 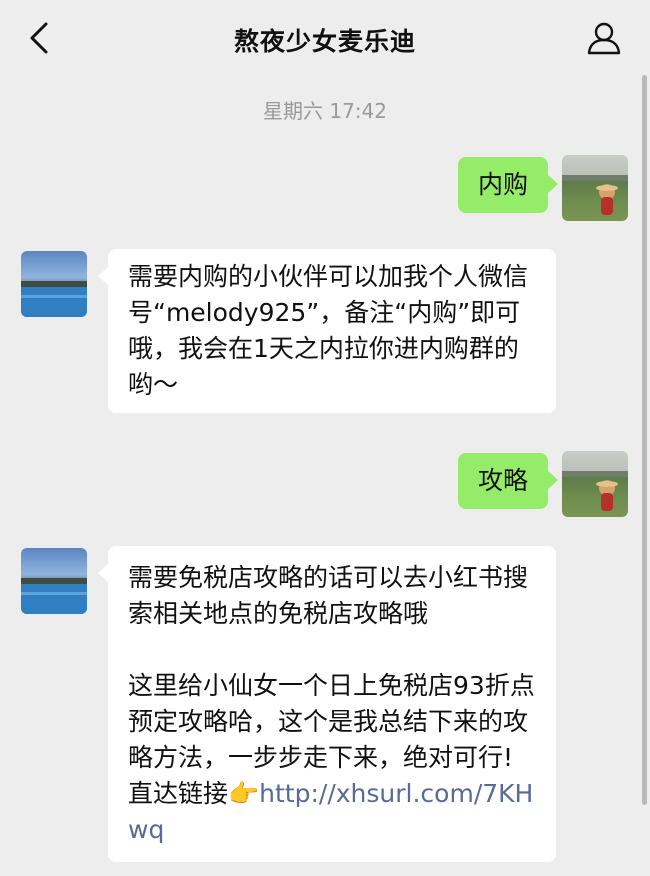 What do you see at coordinates (324, 41) in the screenshot?
I see `chat-title: 熬夜少女麦乐迪` at bounding box center [324, 41].